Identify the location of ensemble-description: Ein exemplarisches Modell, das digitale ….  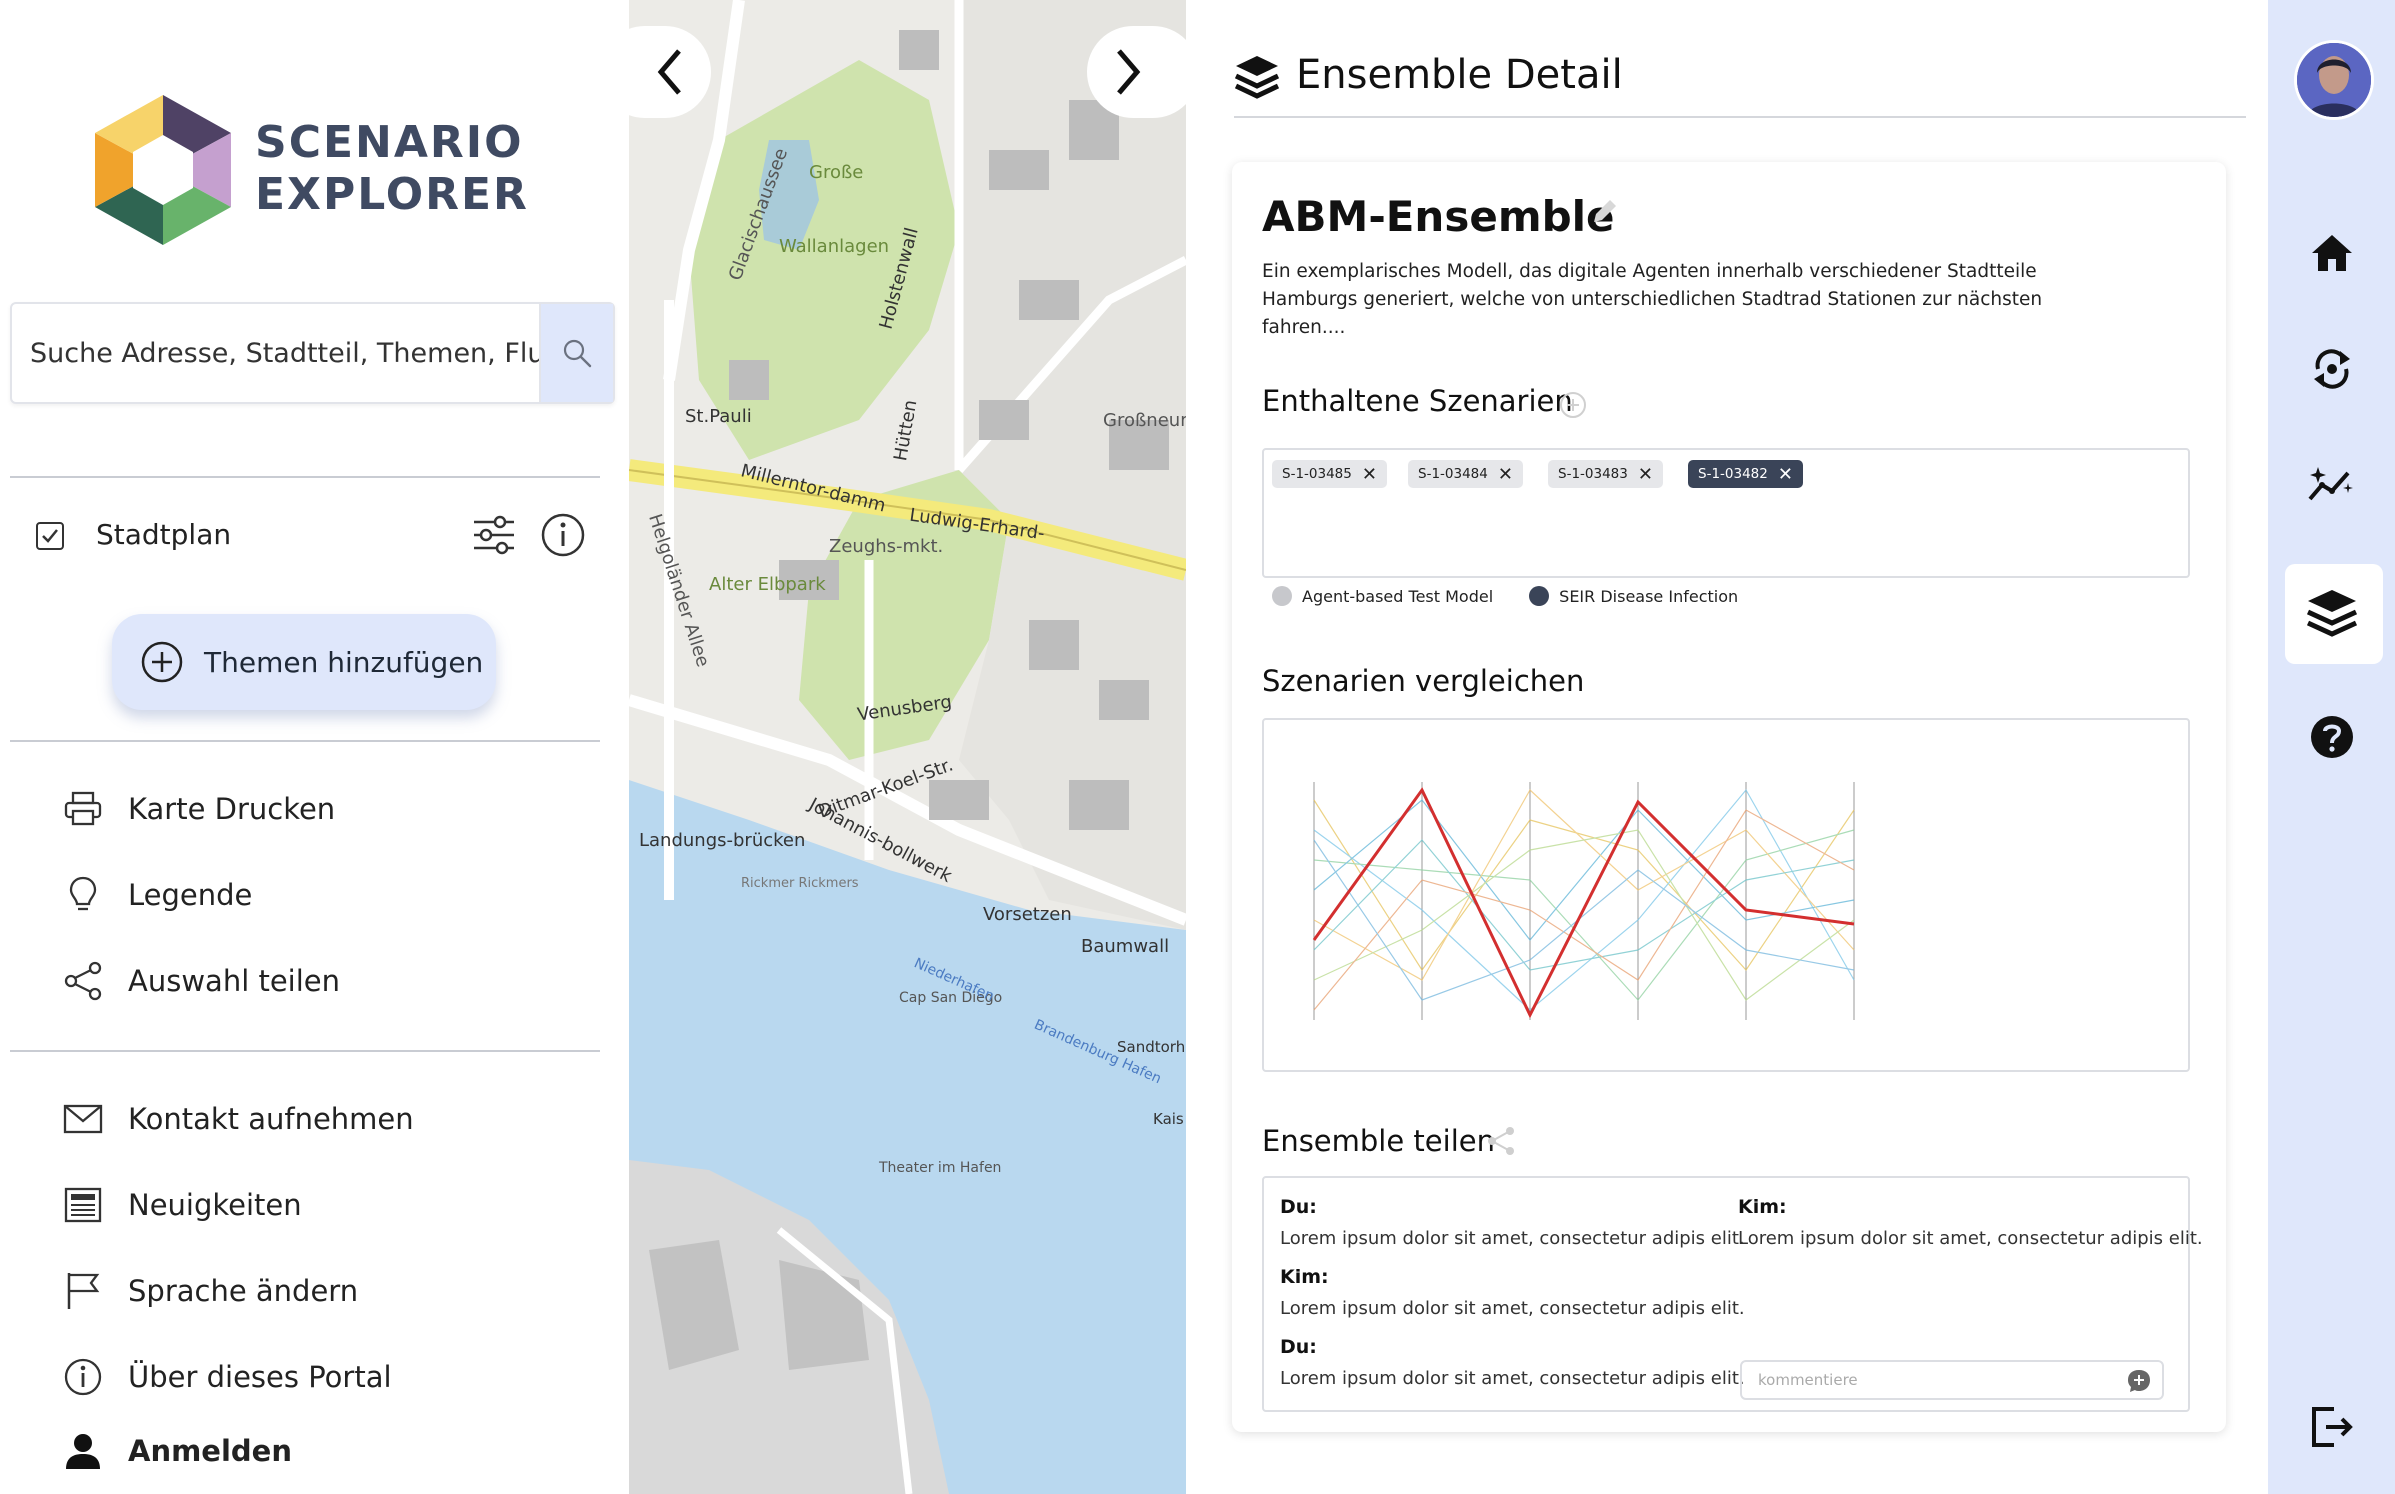
(1652, 299).